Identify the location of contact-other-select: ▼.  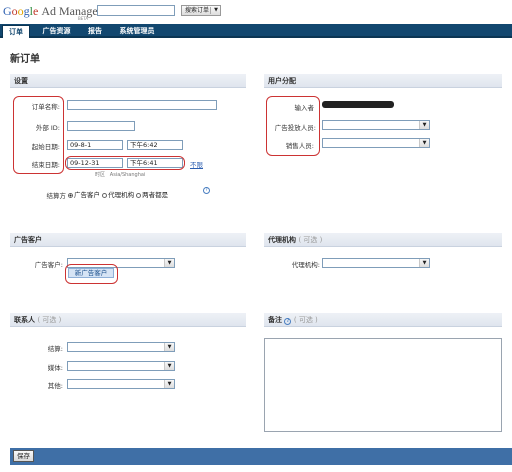
(121, 384).